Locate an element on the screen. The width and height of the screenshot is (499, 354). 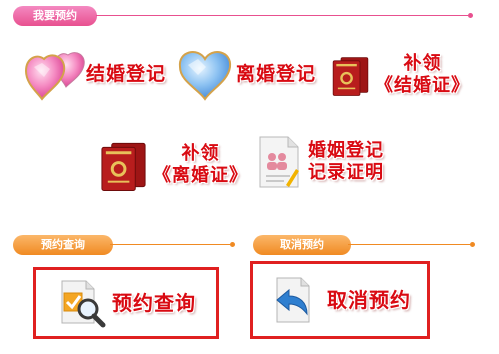
section-tab-cancel: 取消预约 is located at coordinates (302, 245).